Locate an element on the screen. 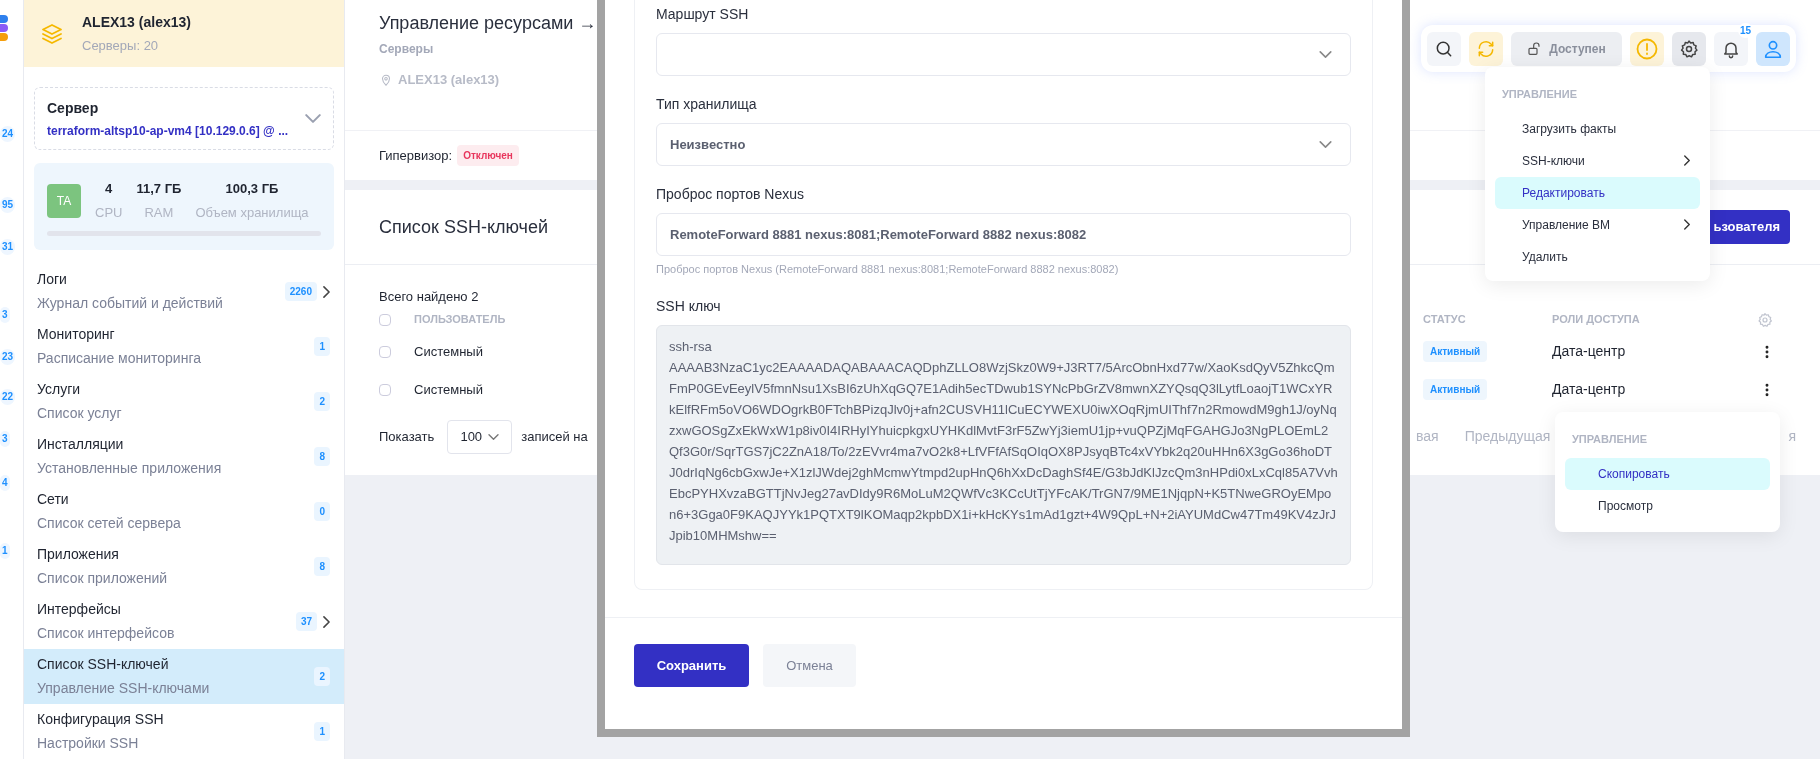 The image size is (1820, 759). menu-item: Просмотр is located at coordinates (1667, 505).